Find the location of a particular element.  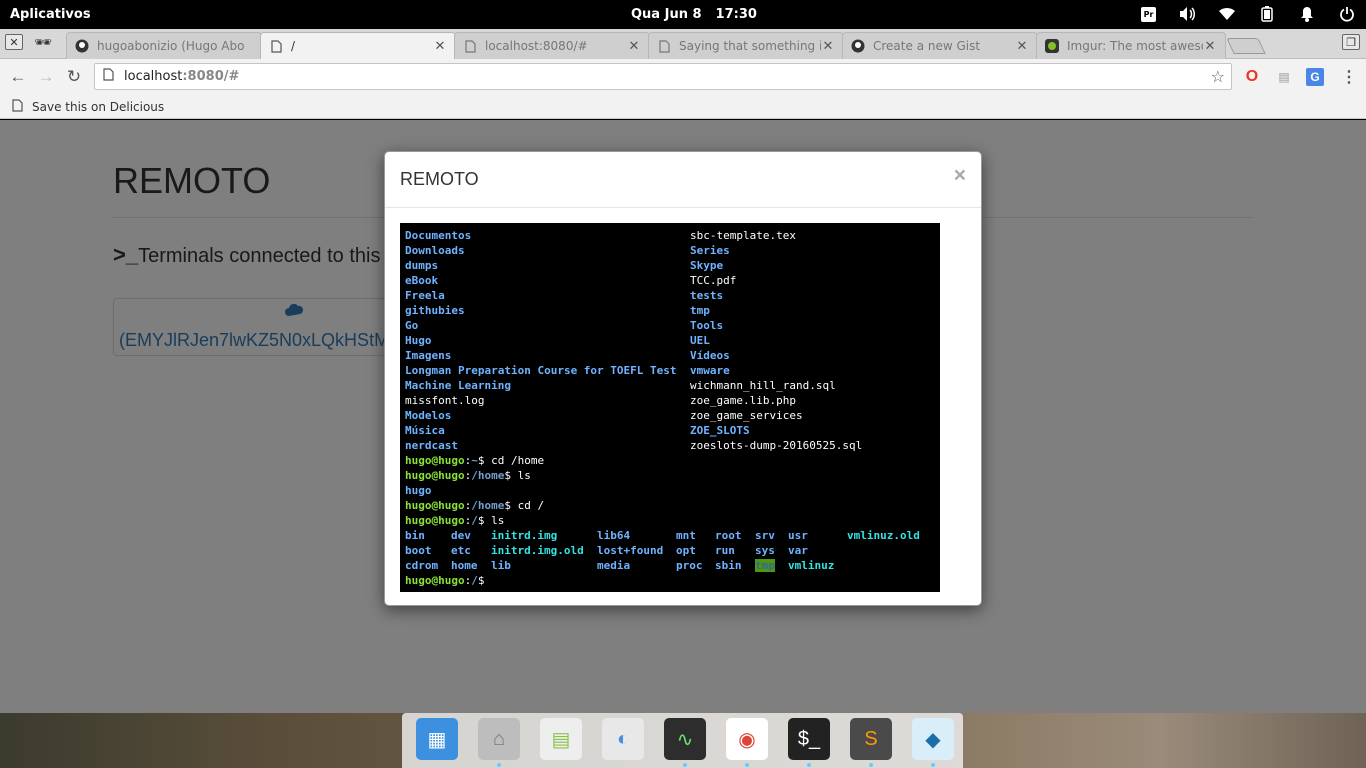

terminal-entry: Vídeos is located at coordinates (710, 355).